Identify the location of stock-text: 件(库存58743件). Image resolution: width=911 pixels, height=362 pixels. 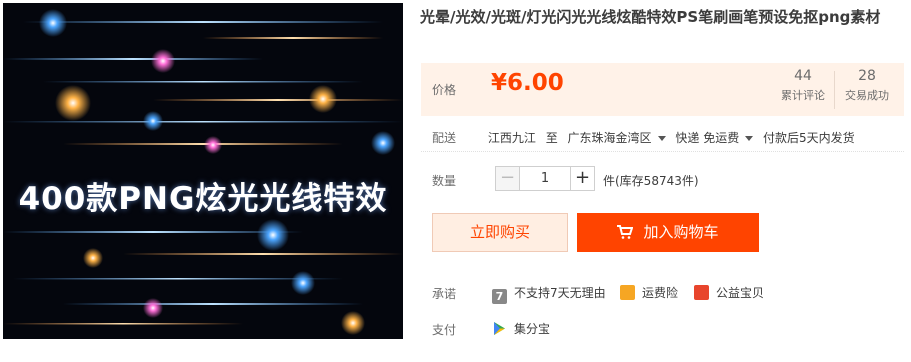
(651, 181).